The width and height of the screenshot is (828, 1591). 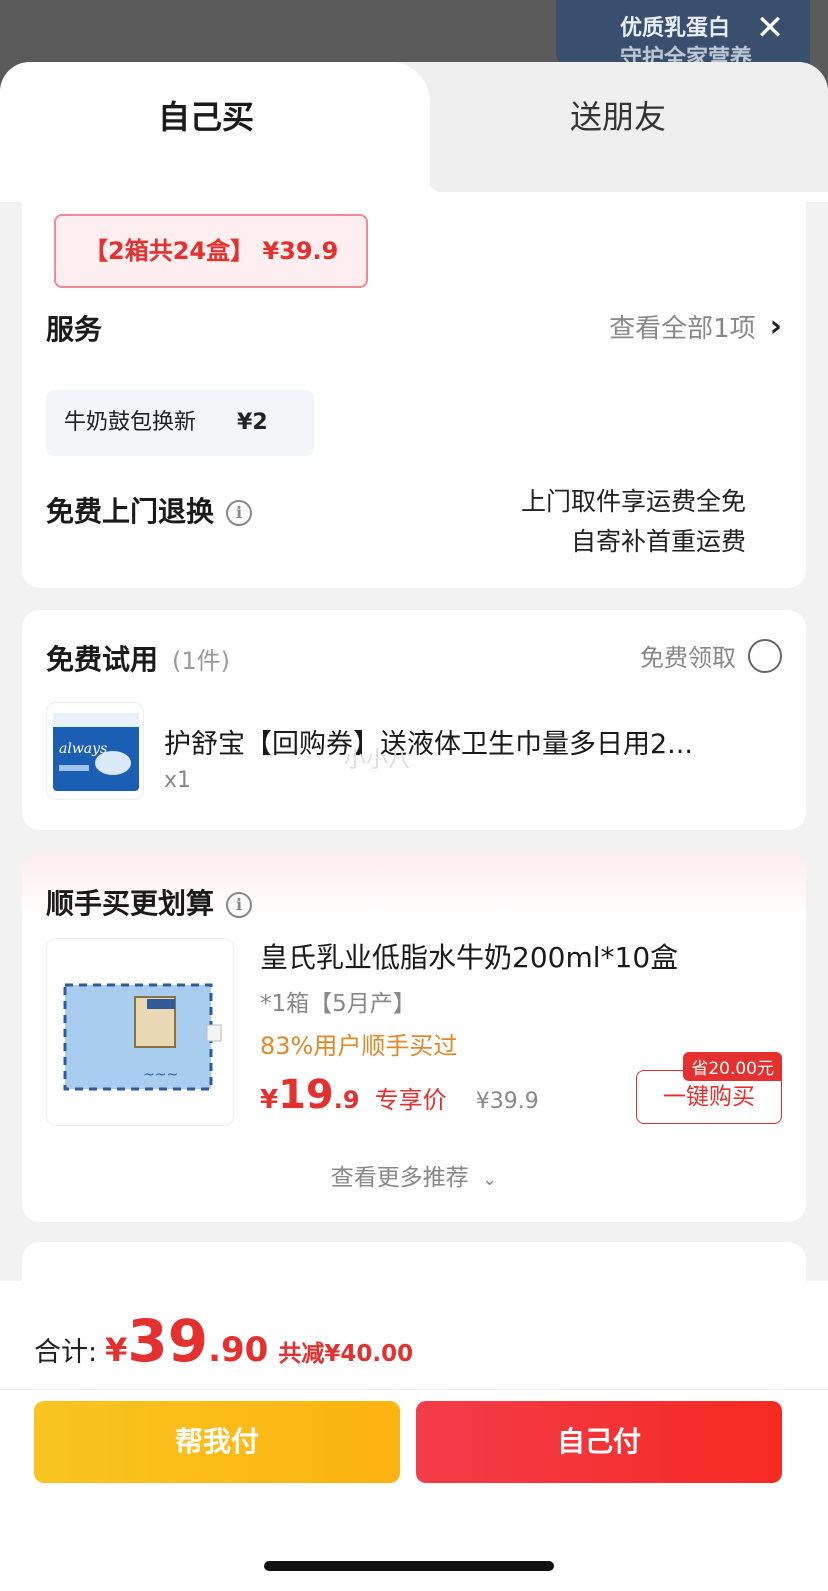 I want to click on tab-bar: 自己买 送朋友, so click(x=414, y=130).